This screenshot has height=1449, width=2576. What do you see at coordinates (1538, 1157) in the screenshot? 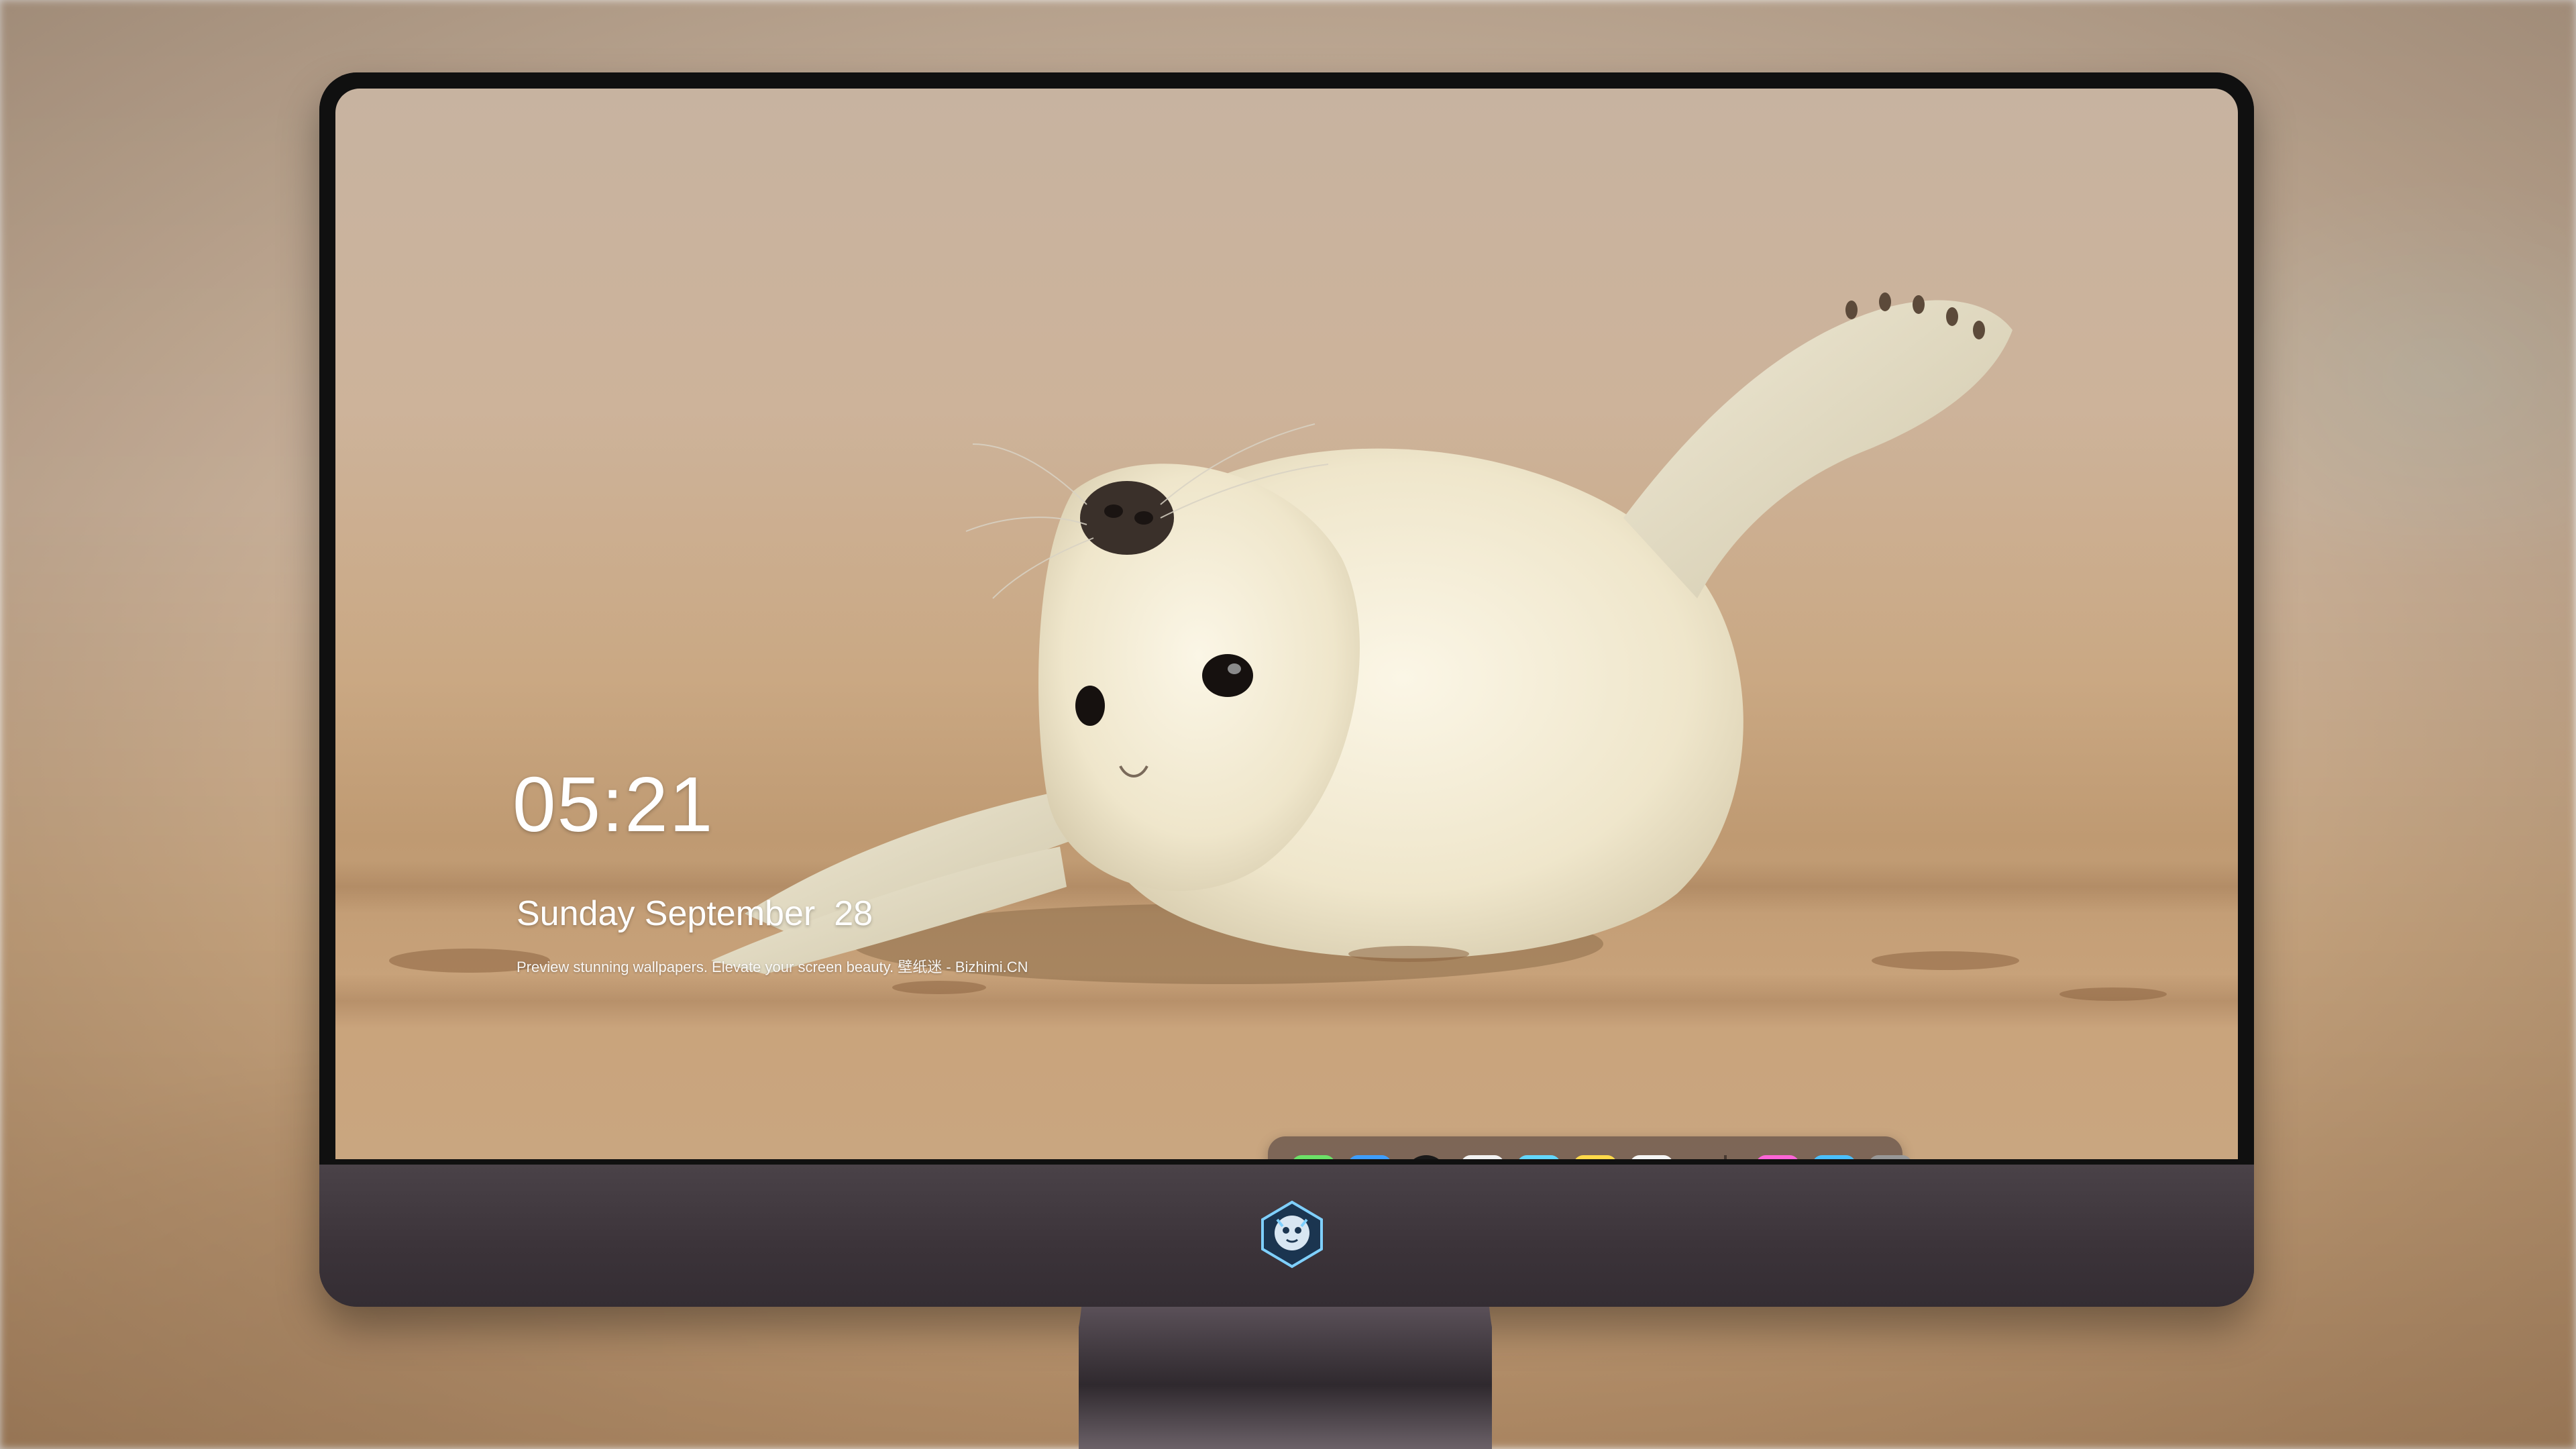
I see `clips-icon` at bounding box center [1538, 1157].